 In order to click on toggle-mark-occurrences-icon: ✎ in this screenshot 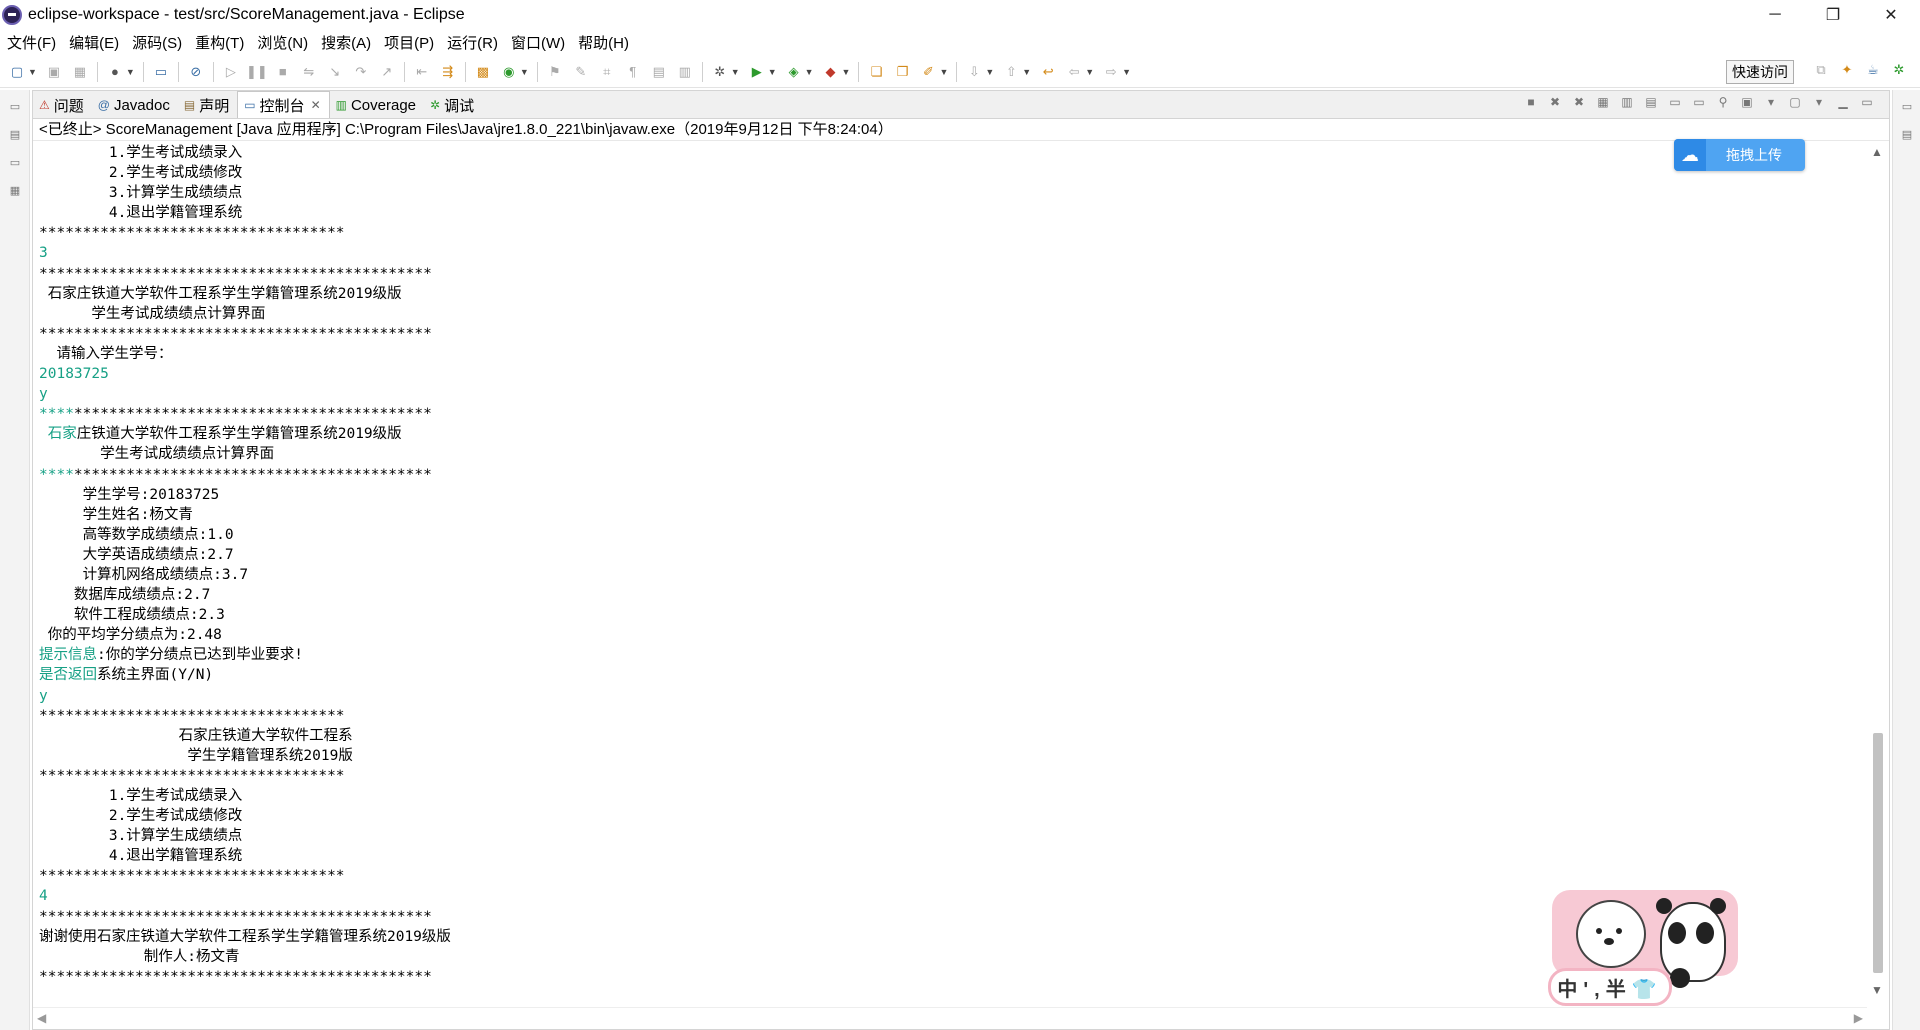, I will do `click(581, 72)`.